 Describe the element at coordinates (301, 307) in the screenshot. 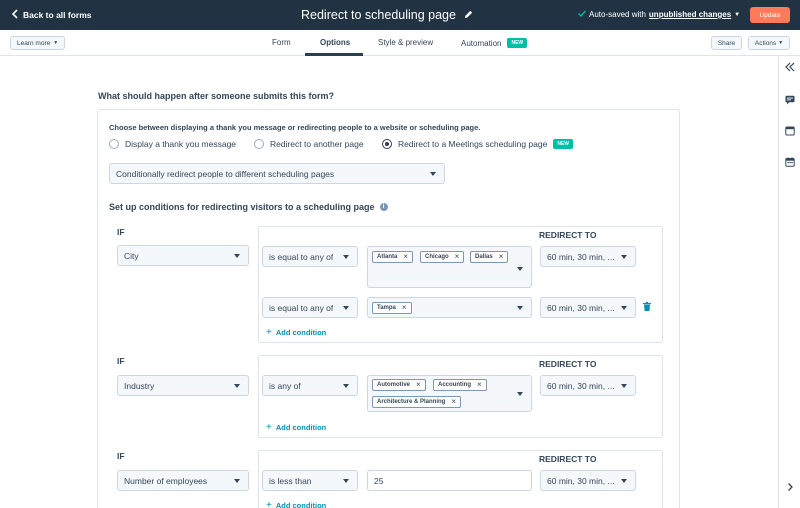

I see `select-value: is equal to any of` at that location.